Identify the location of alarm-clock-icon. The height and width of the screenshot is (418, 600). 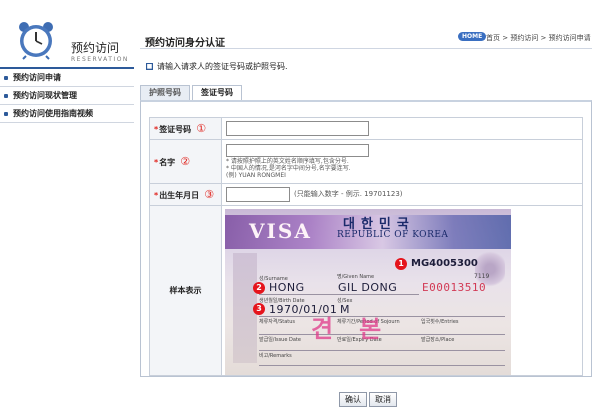
(36, 41).